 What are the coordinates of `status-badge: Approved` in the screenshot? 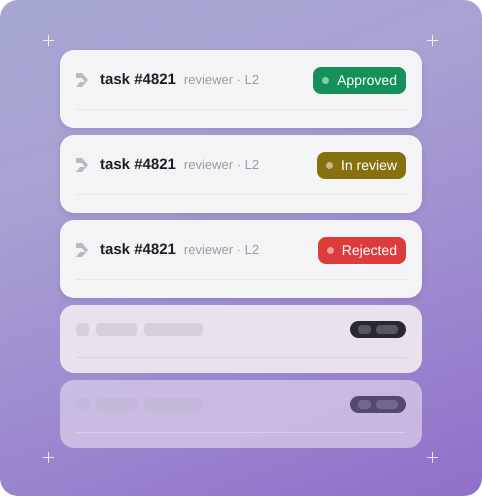 It's located at (359, 80).